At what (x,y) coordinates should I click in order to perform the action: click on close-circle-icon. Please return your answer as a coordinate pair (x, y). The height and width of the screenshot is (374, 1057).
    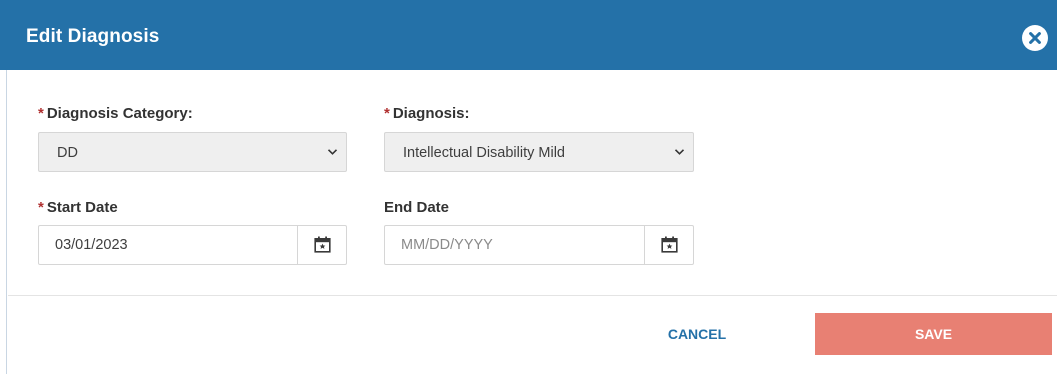
    Looking at the image, I should click on (1035, 38).